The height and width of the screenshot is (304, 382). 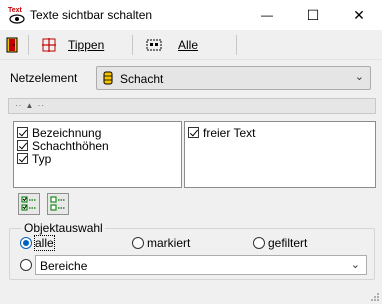 I want to click on radio-selected-indicator, so click(x=26, y=243).